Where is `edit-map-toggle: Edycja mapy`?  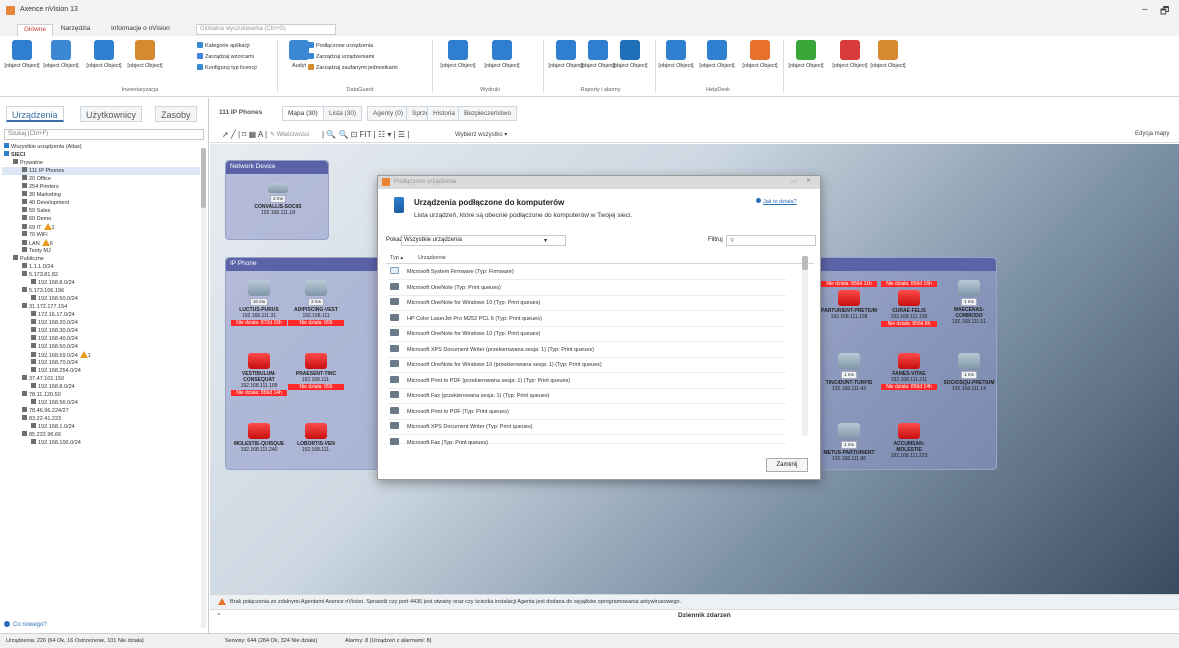 edit-map-toggle: Edycja mapy is located at coordinates (1152, 134).